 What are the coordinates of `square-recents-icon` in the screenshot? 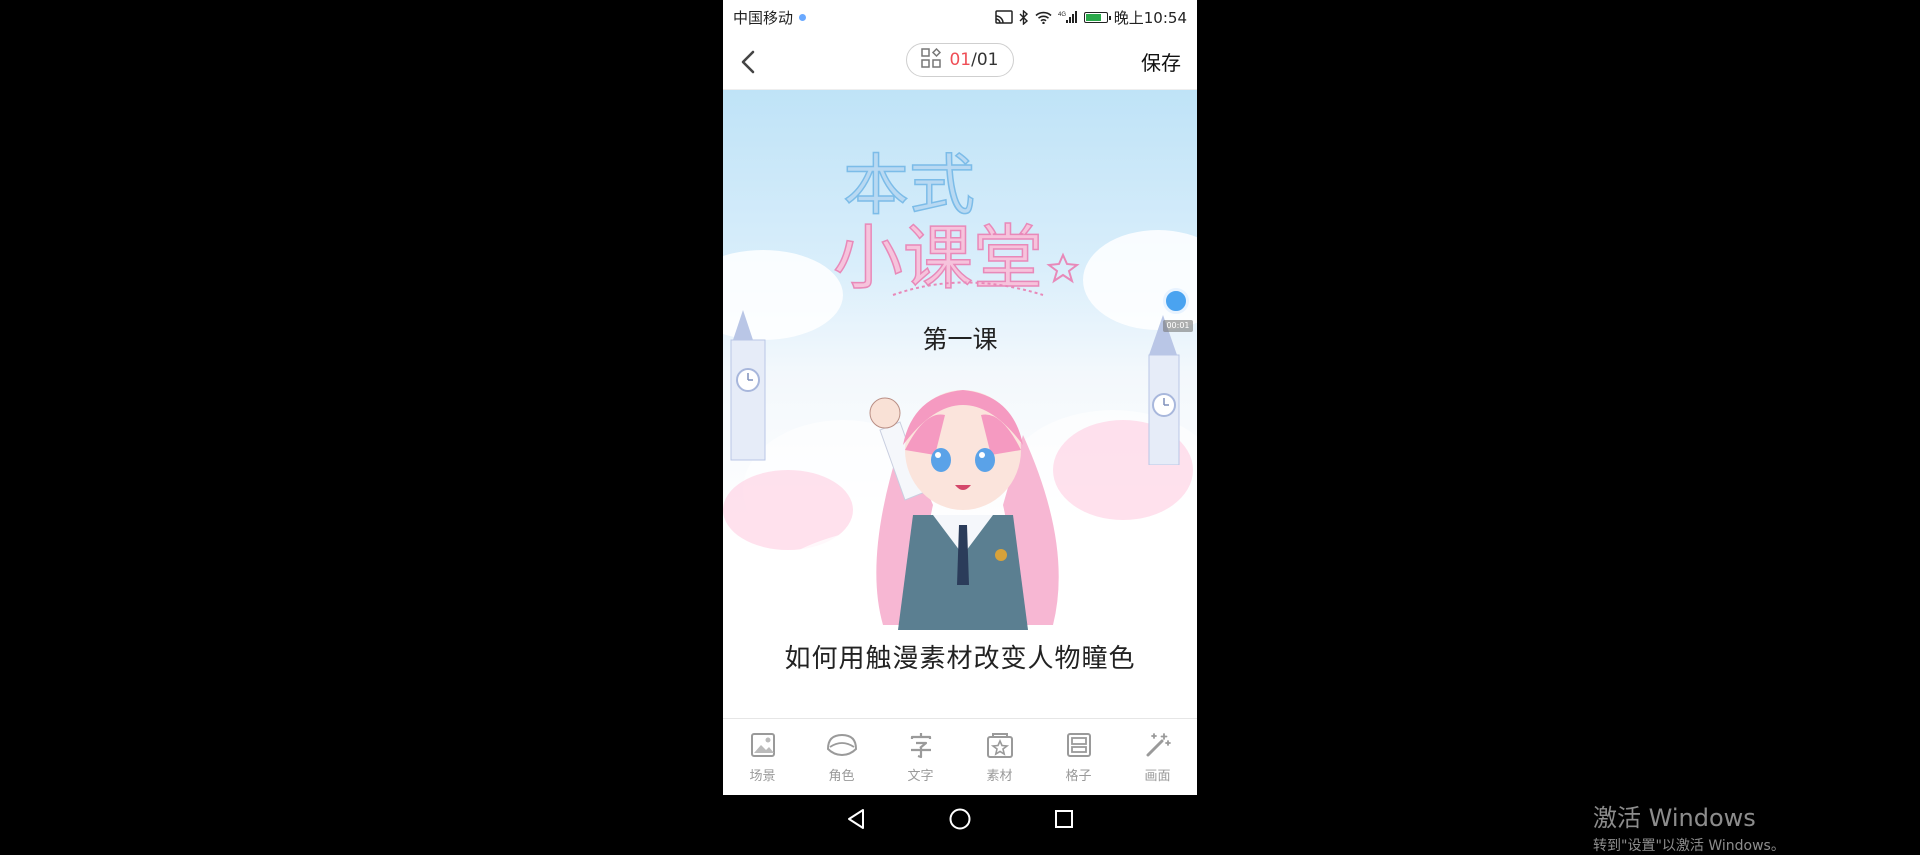 It's located at (1064, 819).